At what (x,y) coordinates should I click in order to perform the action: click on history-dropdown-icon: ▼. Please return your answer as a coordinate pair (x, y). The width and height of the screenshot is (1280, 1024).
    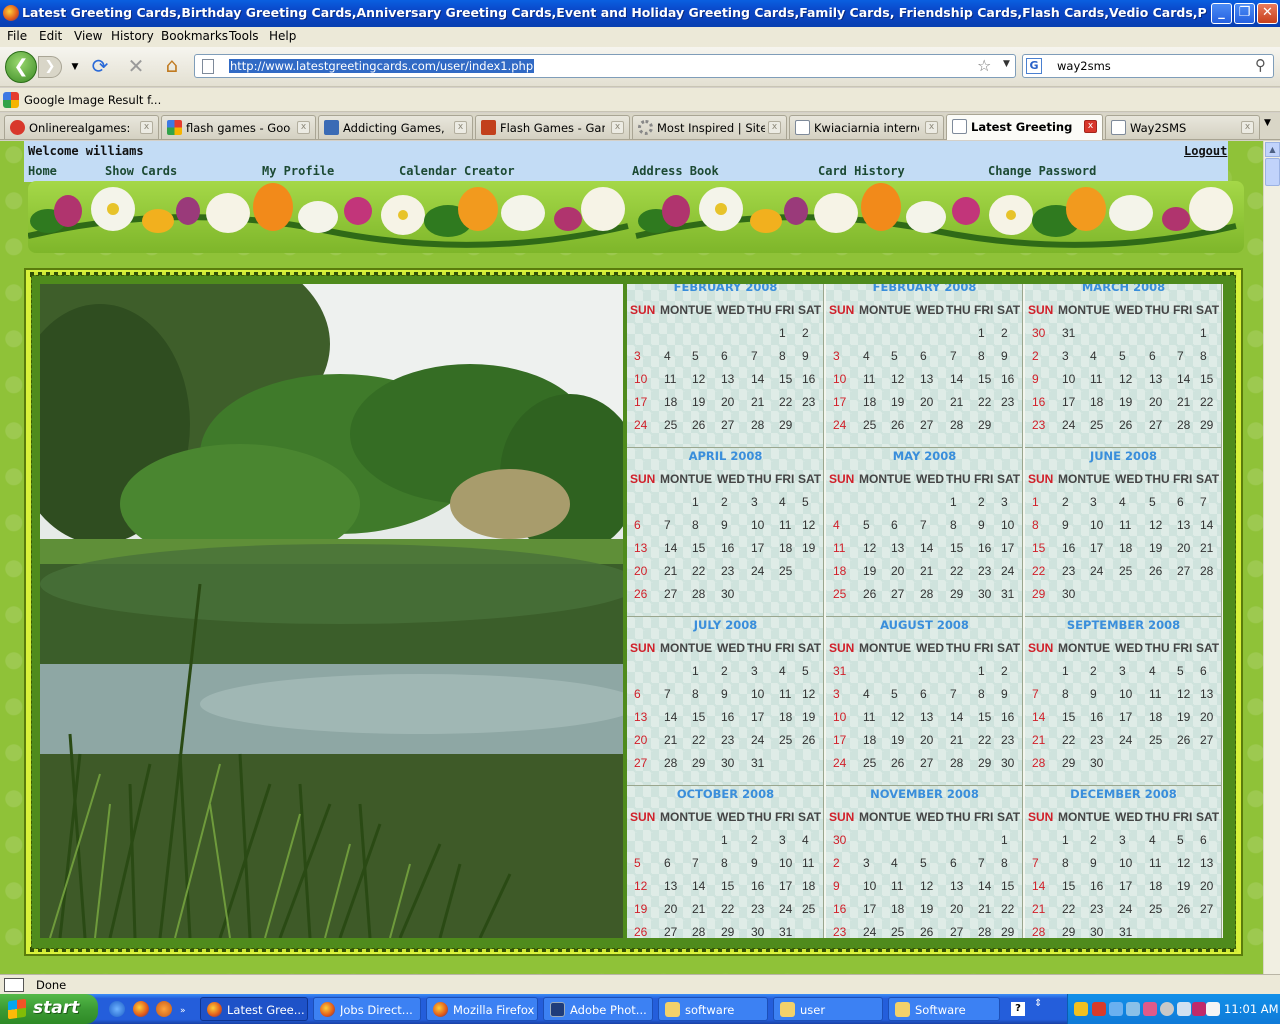
    Looking at the image, I should click on (75, 67).